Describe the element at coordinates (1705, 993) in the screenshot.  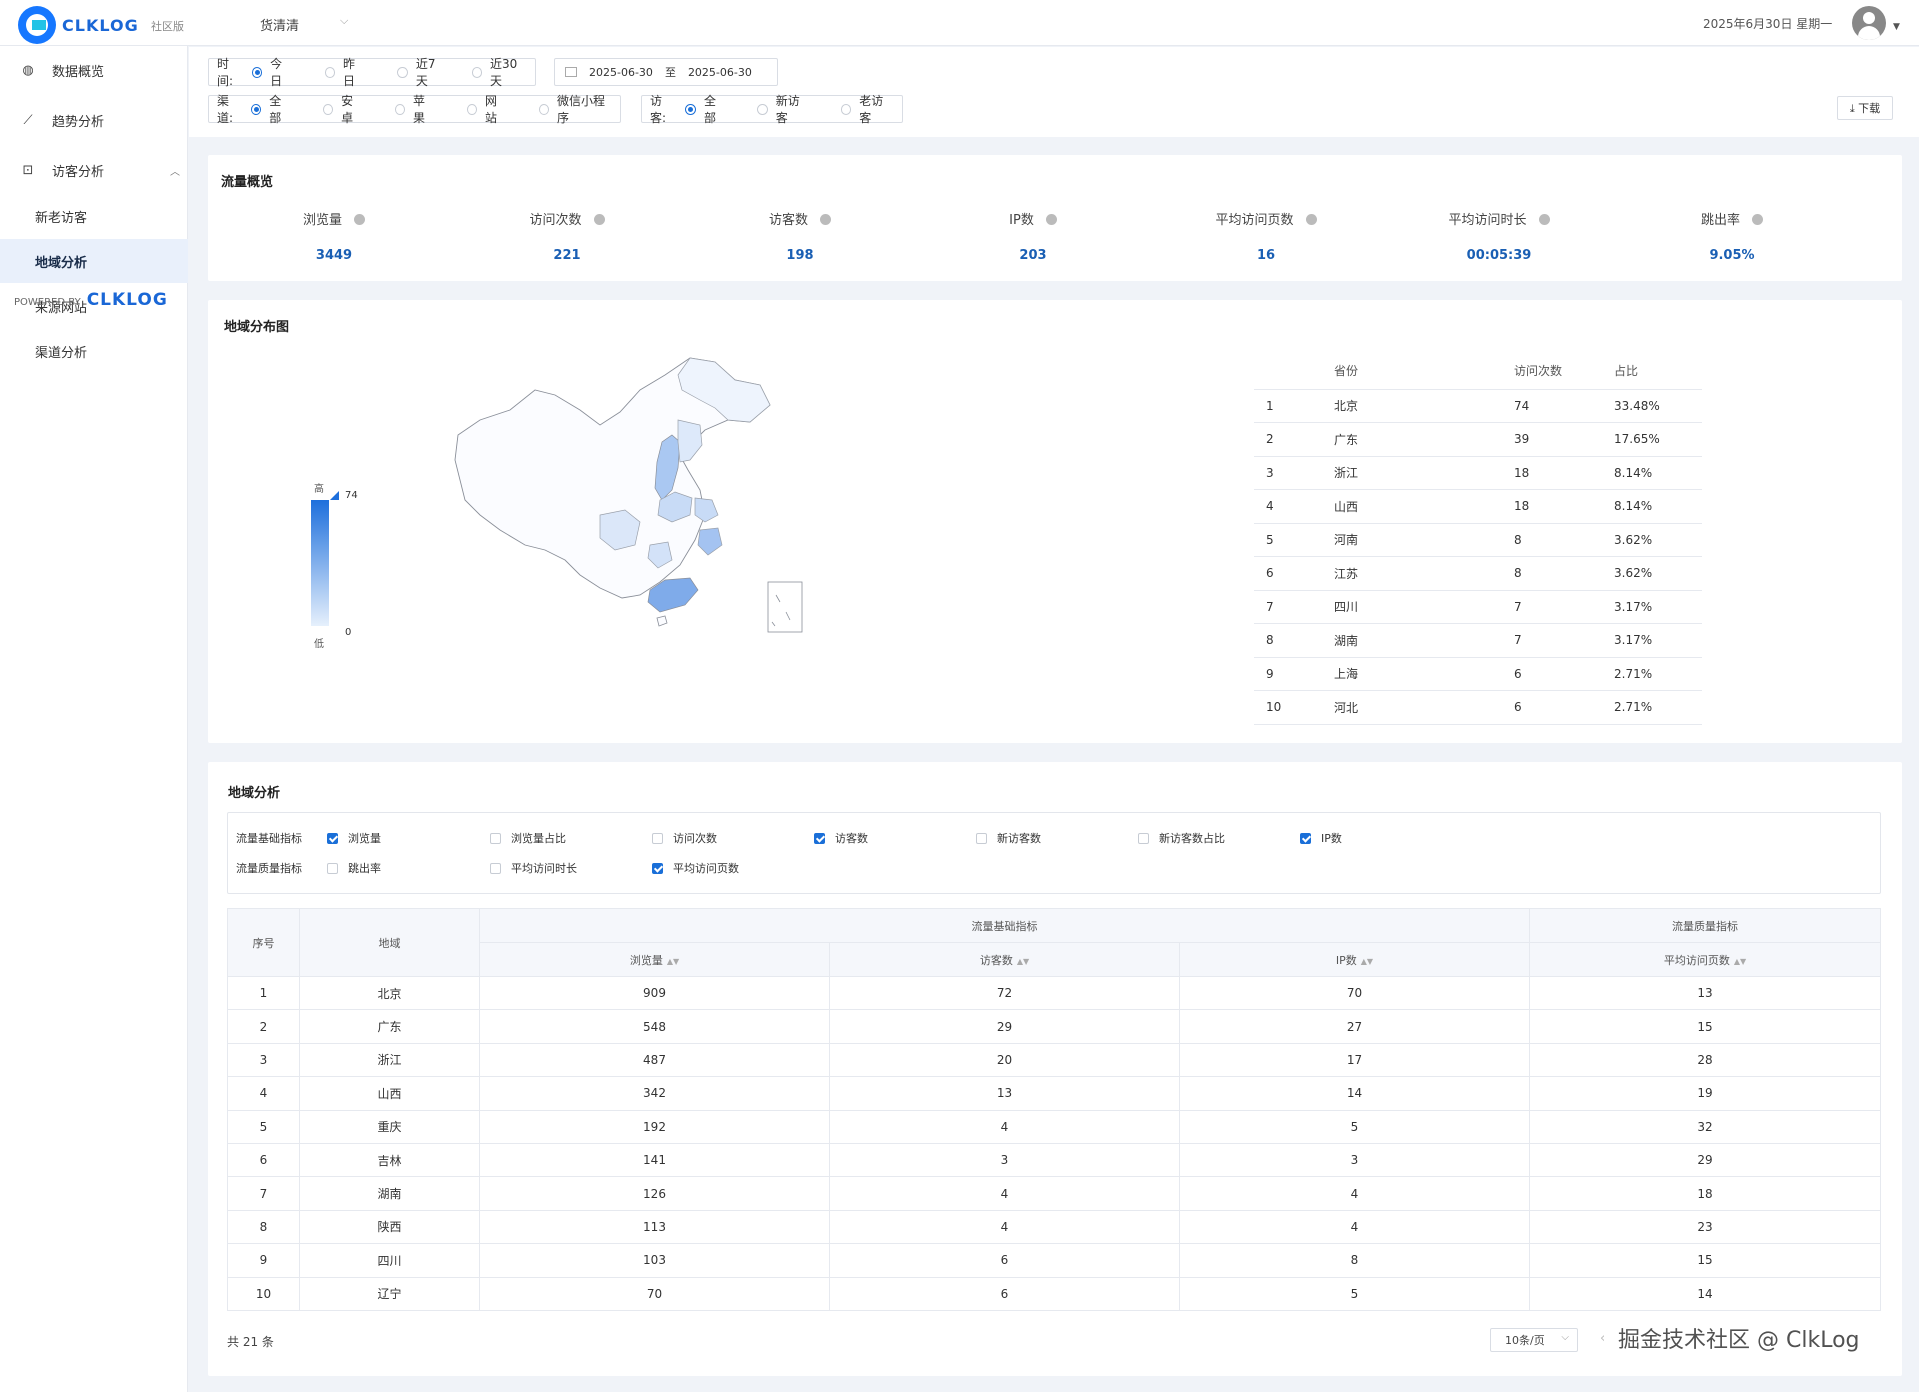
I see `table-cell: 13` at that location.